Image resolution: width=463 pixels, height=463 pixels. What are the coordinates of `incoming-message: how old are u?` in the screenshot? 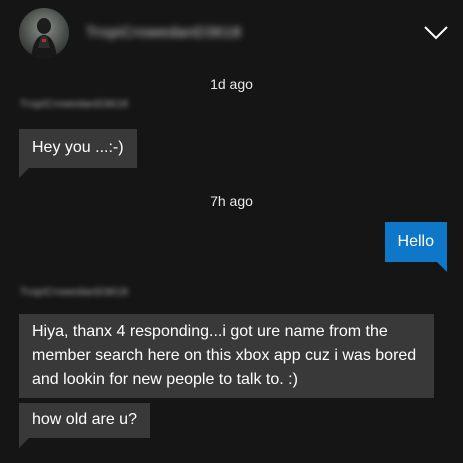 It's located at (84, 425).